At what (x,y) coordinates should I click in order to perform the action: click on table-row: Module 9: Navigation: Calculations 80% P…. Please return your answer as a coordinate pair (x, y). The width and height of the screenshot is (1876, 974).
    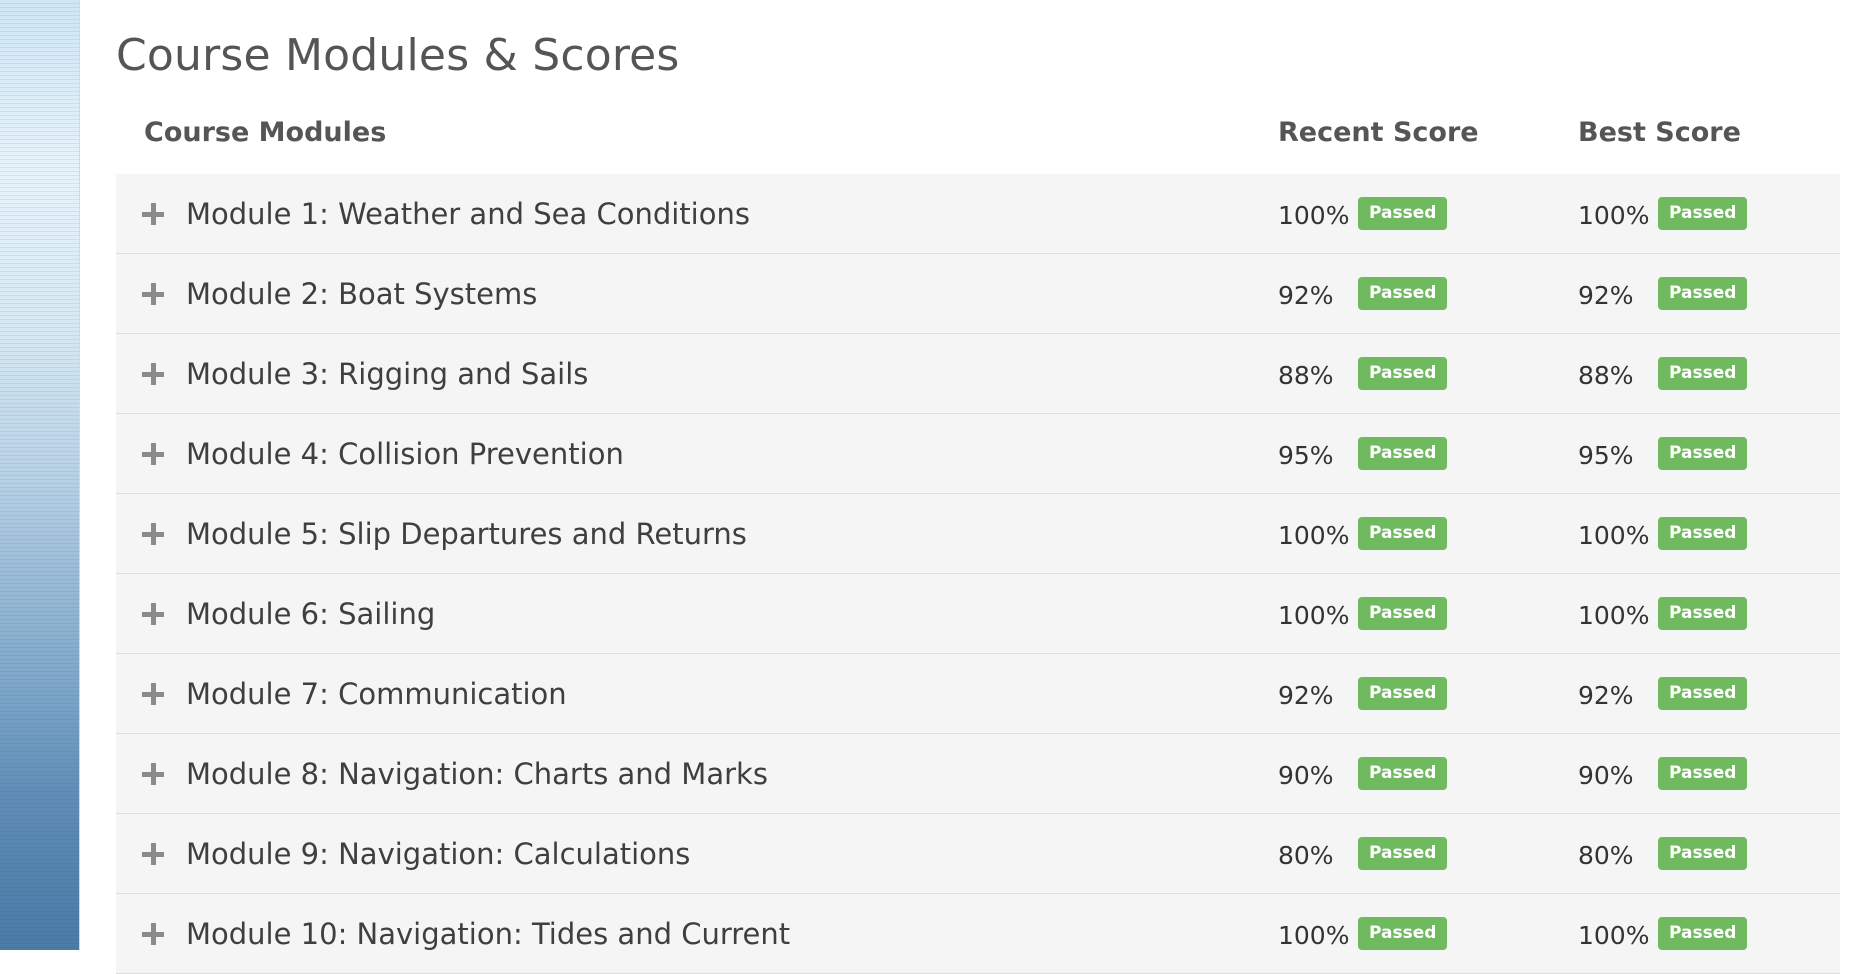
    Looking at the image, I should click on (978, 854).